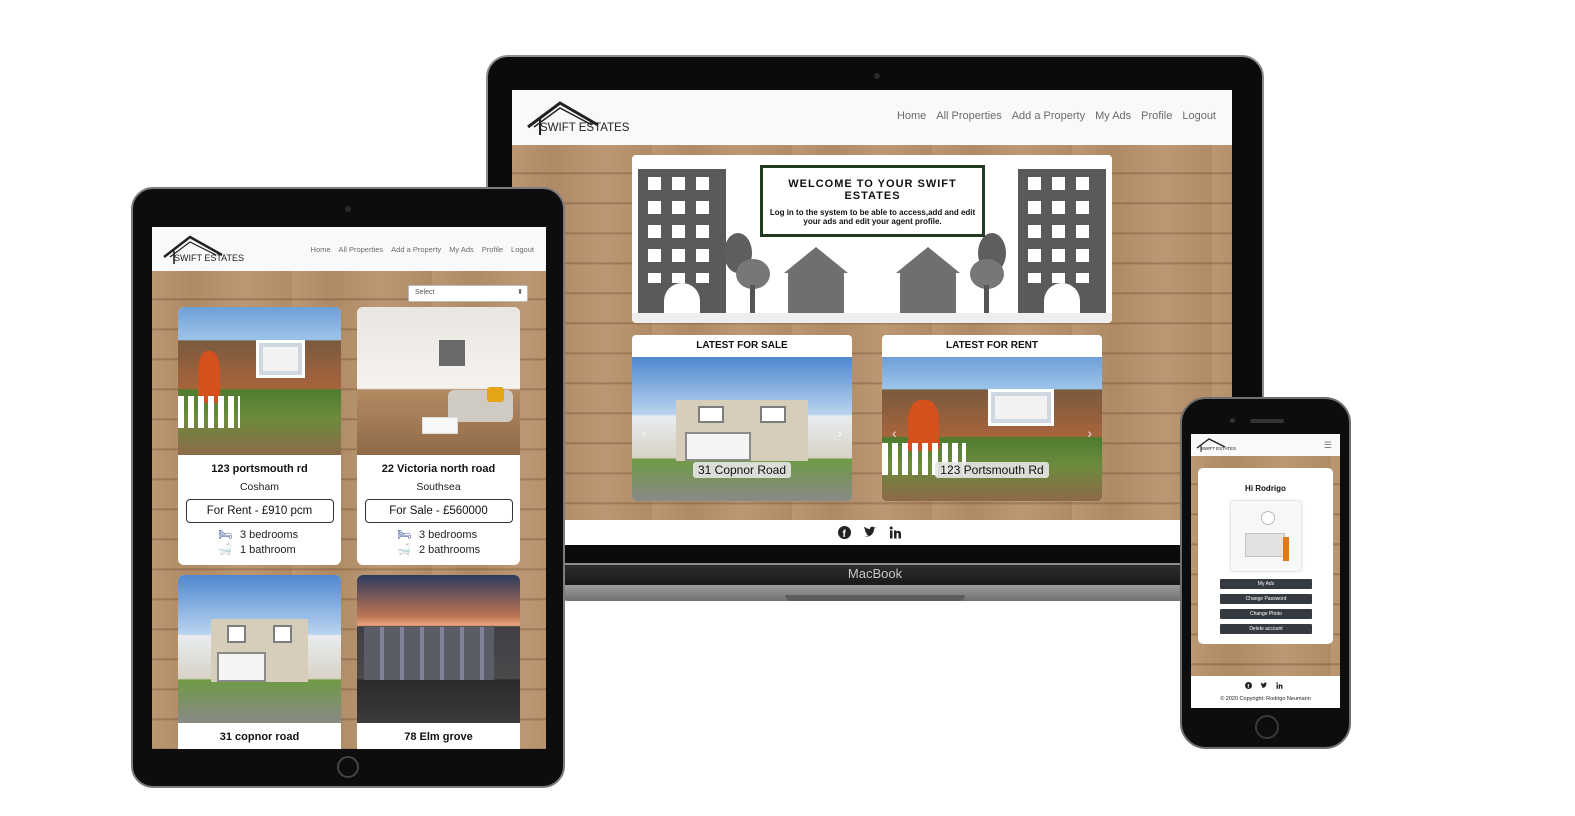 This screenshot has height=816, width=1575. Describe the element at coordinates (1266, 614) in the screenshot. I see `change-photo-button: Change Photo` at that location.